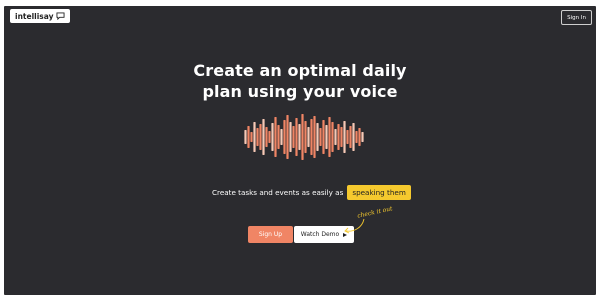 The width and height of the screenshot is (600, 301). What do you see at coordinates (300, 70) in the screenshot?
I see `headline-line-1: Create an optimal daily` at bounding box center [300, 70].